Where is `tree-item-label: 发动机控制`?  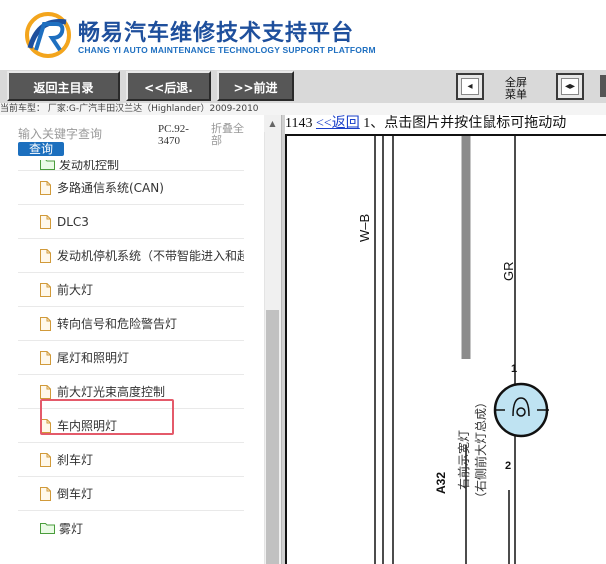
tree-item-label: 发动机控制 is located at coordinates (89, 165).